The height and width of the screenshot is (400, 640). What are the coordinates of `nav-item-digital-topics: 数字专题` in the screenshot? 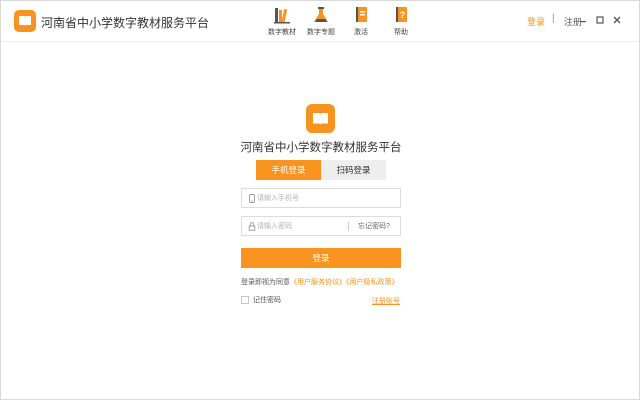 It's located at (321, 22).